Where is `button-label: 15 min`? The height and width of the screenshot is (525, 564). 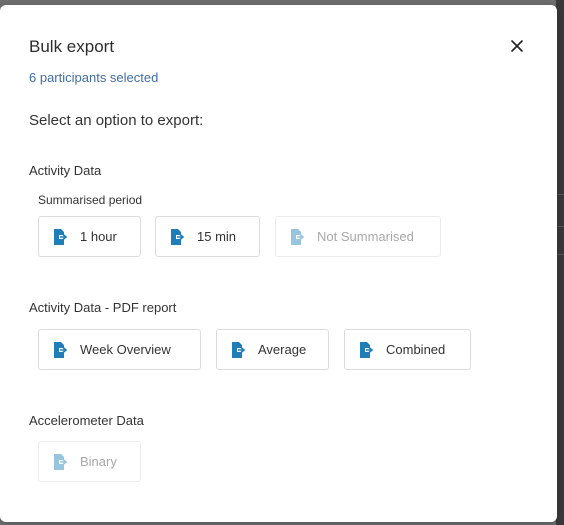
button-label: 15 min is located at coordinates (217, 236).